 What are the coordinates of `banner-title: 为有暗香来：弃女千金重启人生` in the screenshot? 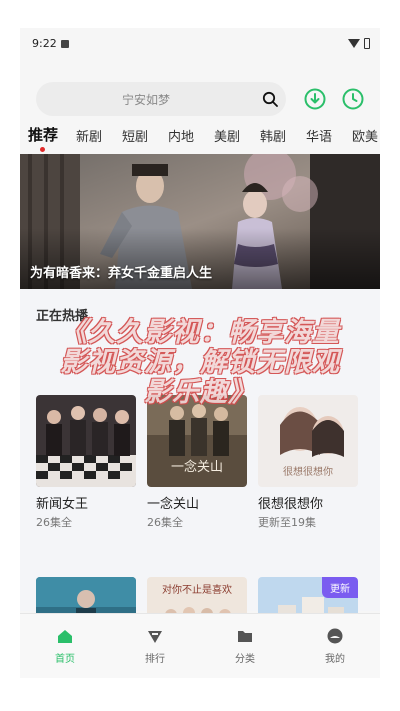 It's located at (121, 273).